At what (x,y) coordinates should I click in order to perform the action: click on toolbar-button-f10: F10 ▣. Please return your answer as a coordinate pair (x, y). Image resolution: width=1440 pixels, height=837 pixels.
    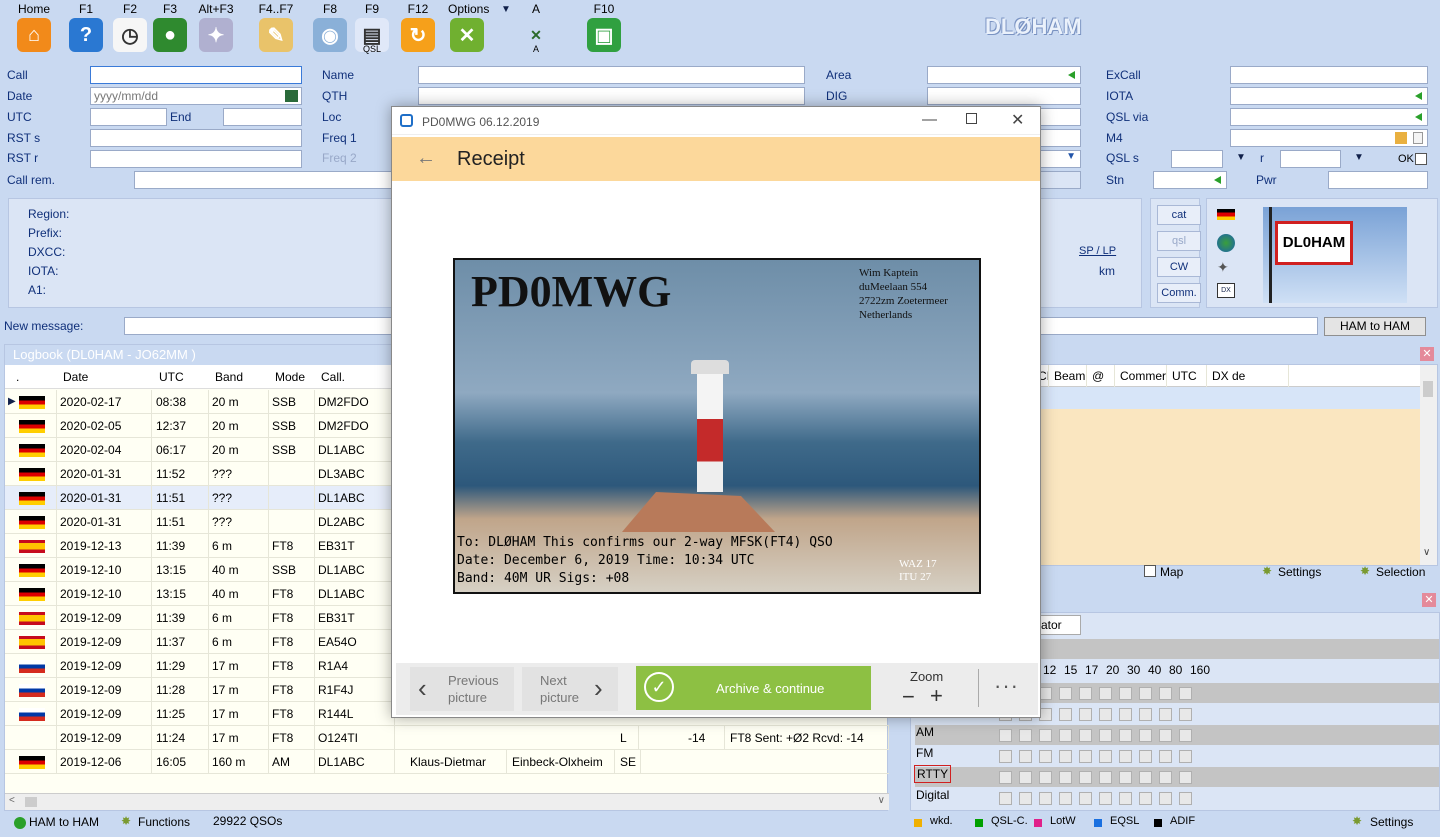
    Looking at the image, I should click on (604, 27).